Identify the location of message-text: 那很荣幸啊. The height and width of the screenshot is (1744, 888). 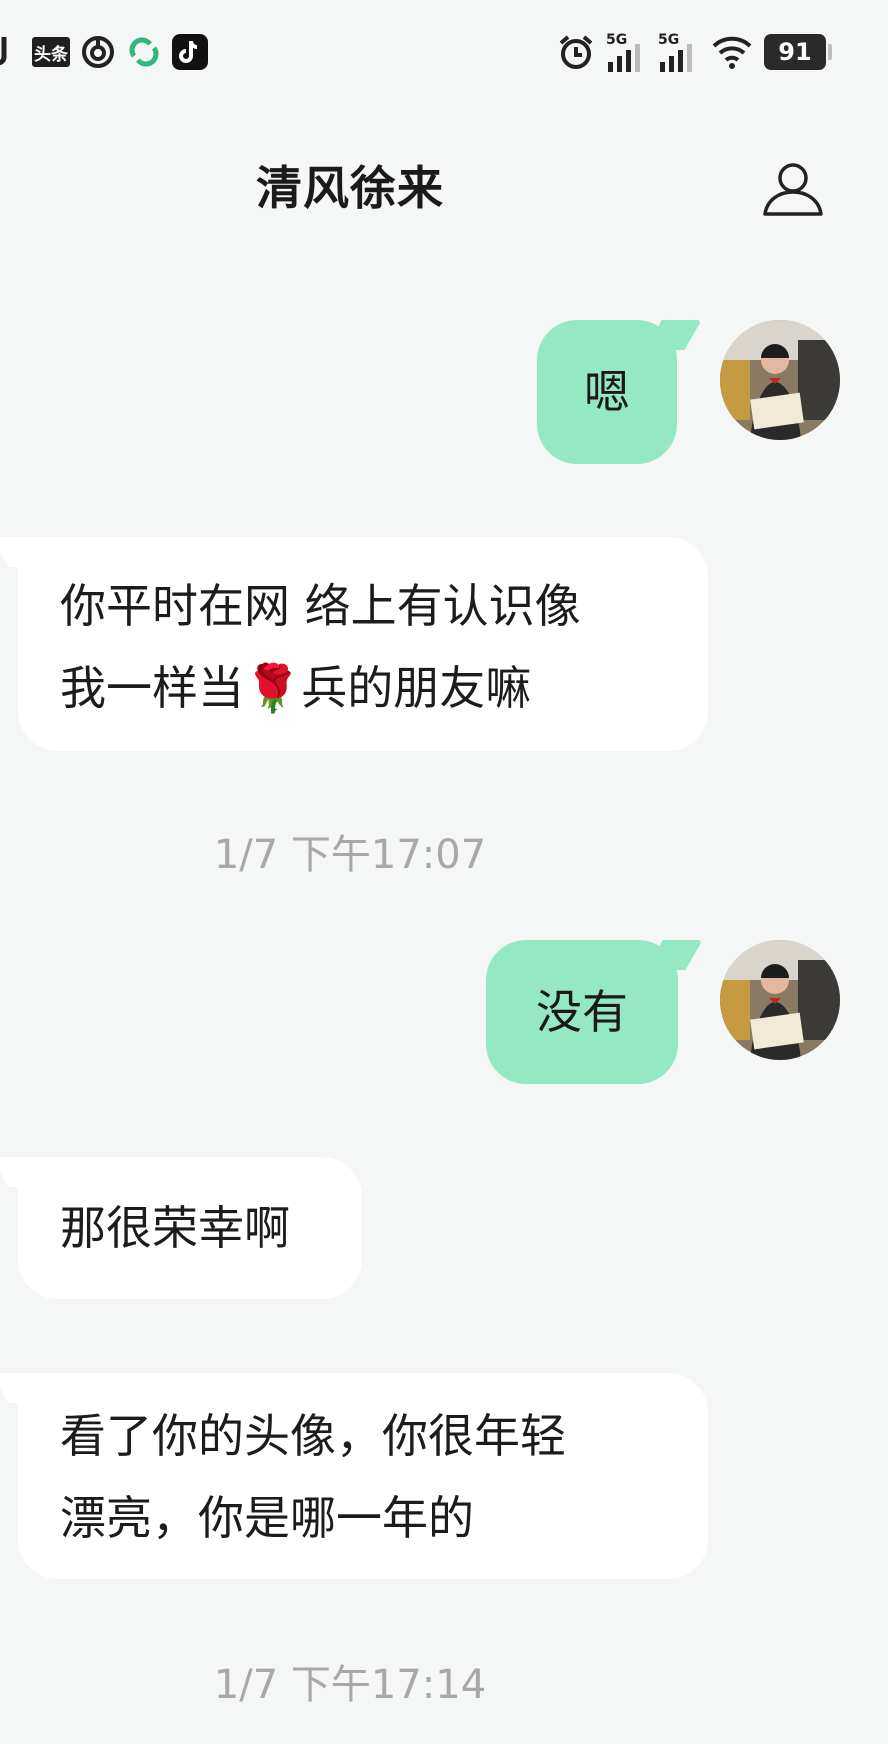
(175, 1228).